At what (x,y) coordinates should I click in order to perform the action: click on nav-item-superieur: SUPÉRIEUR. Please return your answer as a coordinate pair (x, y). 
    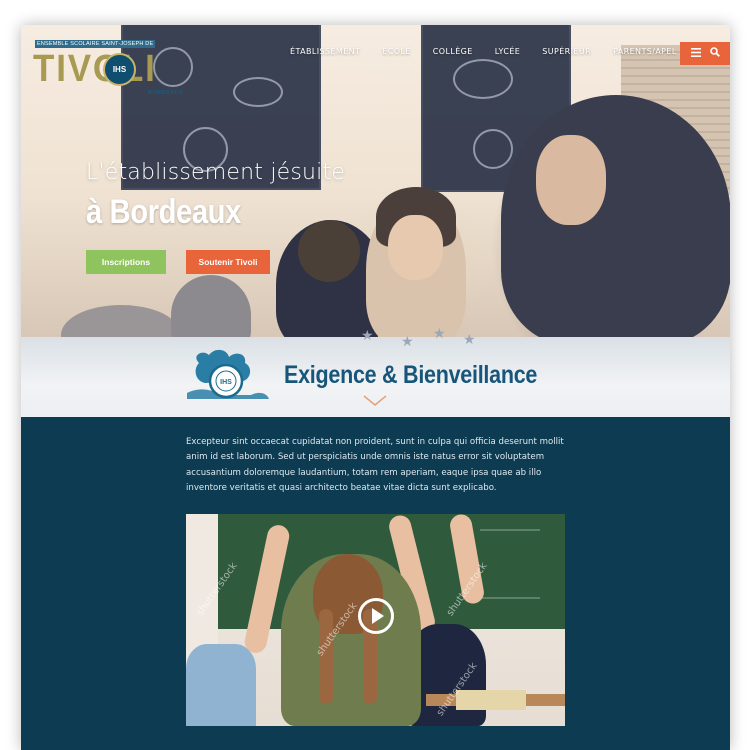
    Looking at the image, I should click on (566, 51).